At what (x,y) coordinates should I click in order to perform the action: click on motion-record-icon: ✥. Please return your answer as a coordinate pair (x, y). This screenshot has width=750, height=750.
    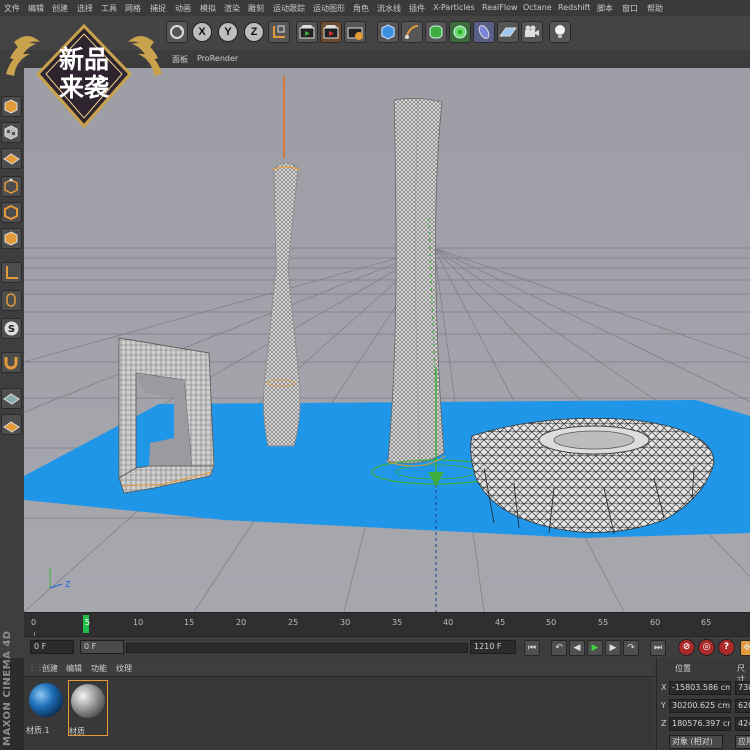
    Looking at the image, I should click on (745, 648).